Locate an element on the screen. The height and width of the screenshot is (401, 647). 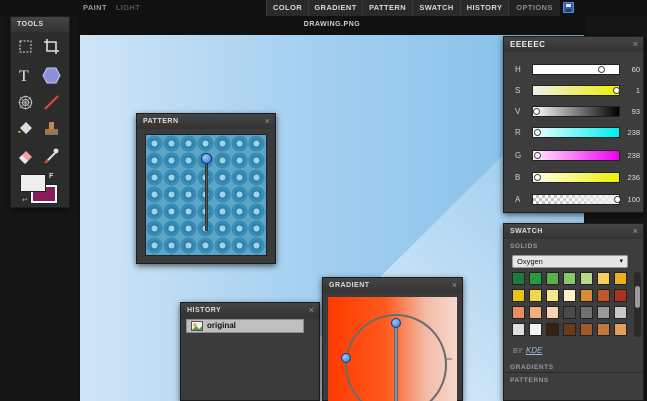
tab-color: COLOR is located at coordinates (287, 8).